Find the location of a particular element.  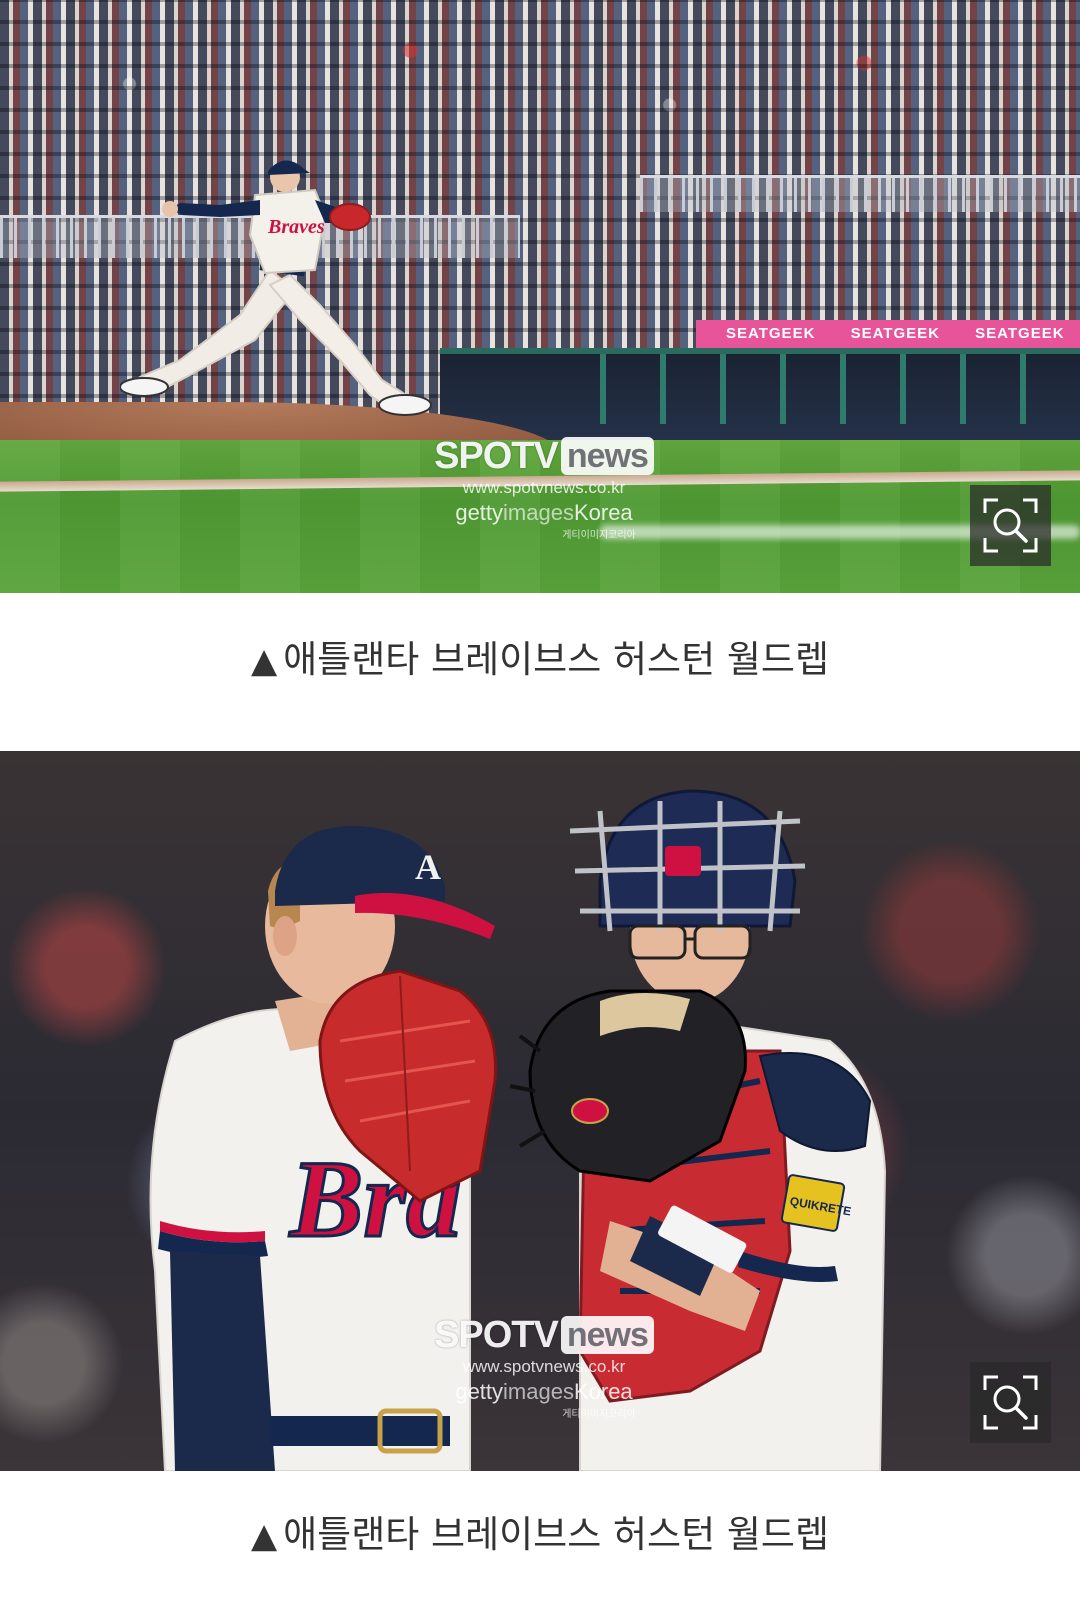

dugout is located at coordinates (760, 396).